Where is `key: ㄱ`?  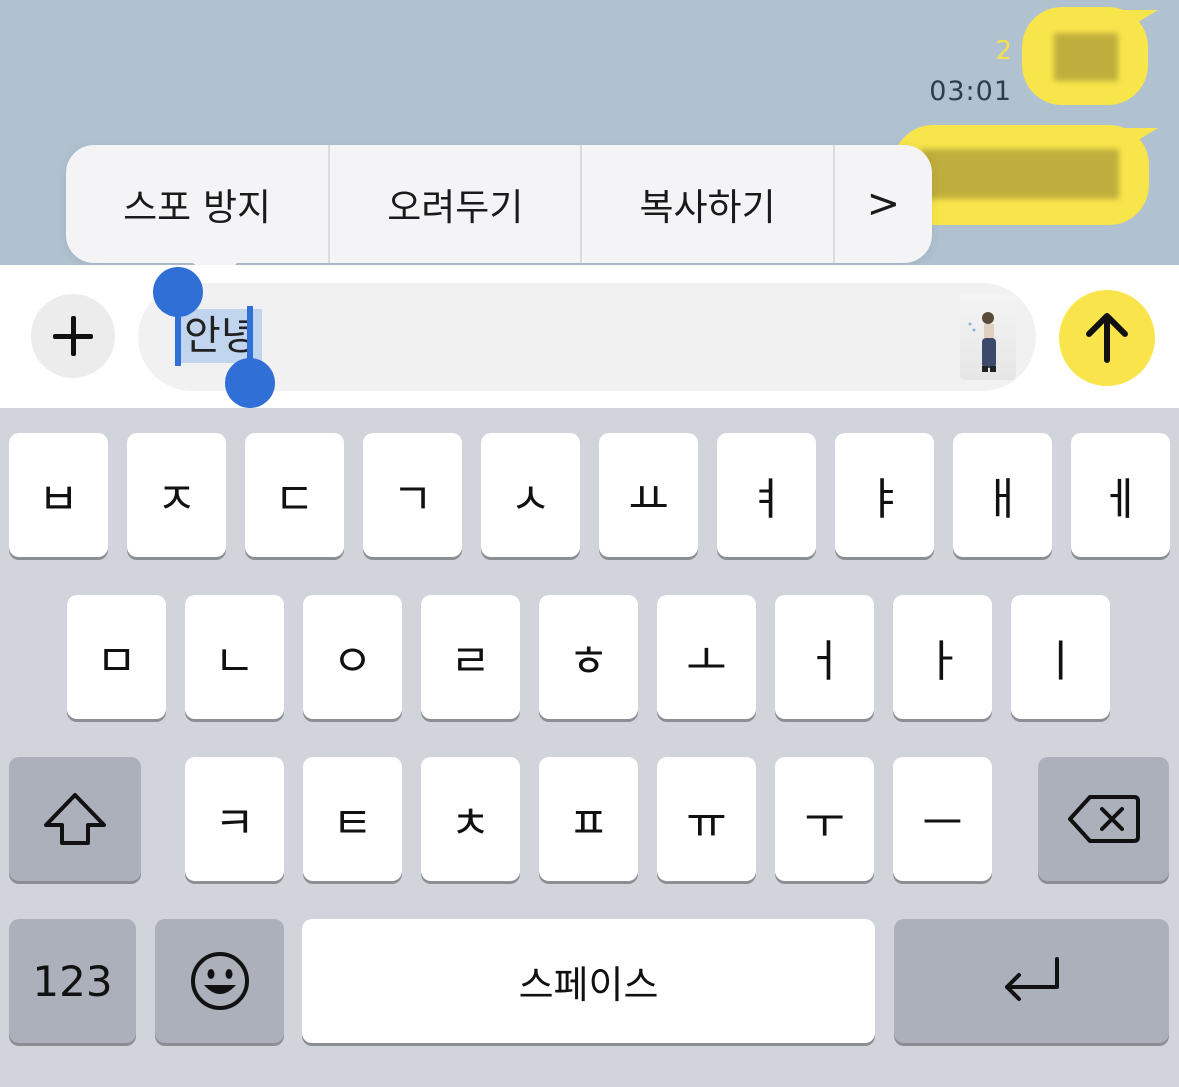 key: ㄱ is located at coordinates (412, 495).